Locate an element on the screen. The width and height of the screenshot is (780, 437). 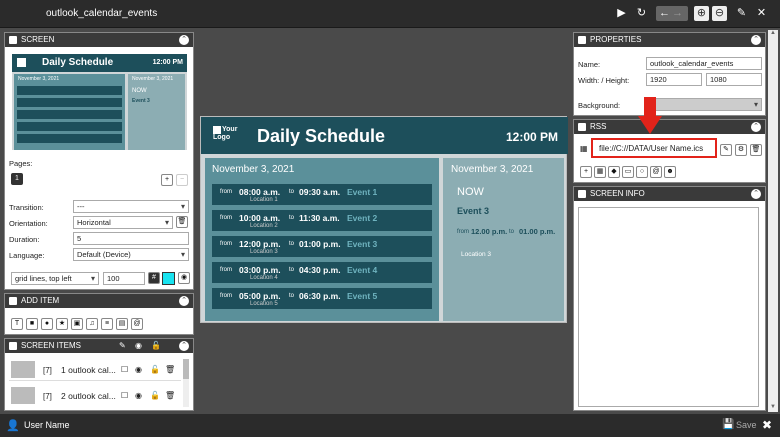
close-icon: ✕ is located at coordinates (761, 13).